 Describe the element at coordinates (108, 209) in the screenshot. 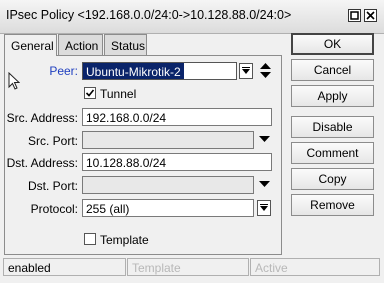

I see `protocol-value: 255 (all)` at that location.